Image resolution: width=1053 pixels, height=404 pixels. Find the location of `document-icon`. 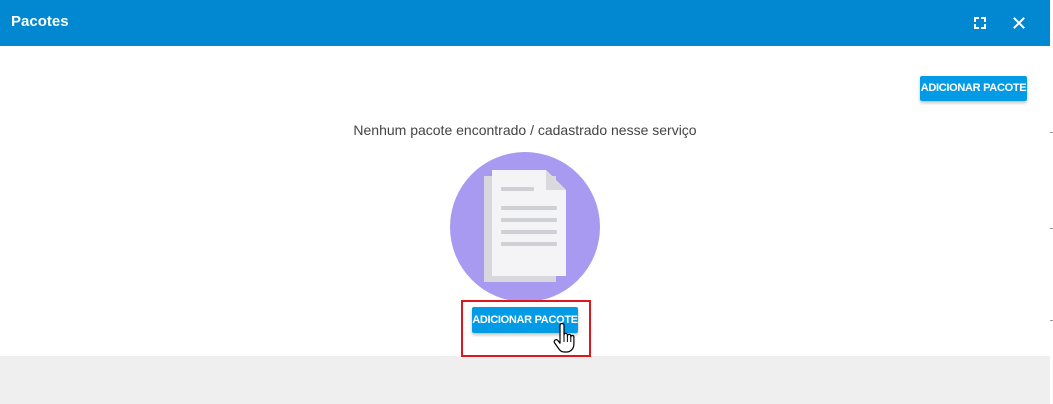

document-icon is located at coordinates (525, 227).